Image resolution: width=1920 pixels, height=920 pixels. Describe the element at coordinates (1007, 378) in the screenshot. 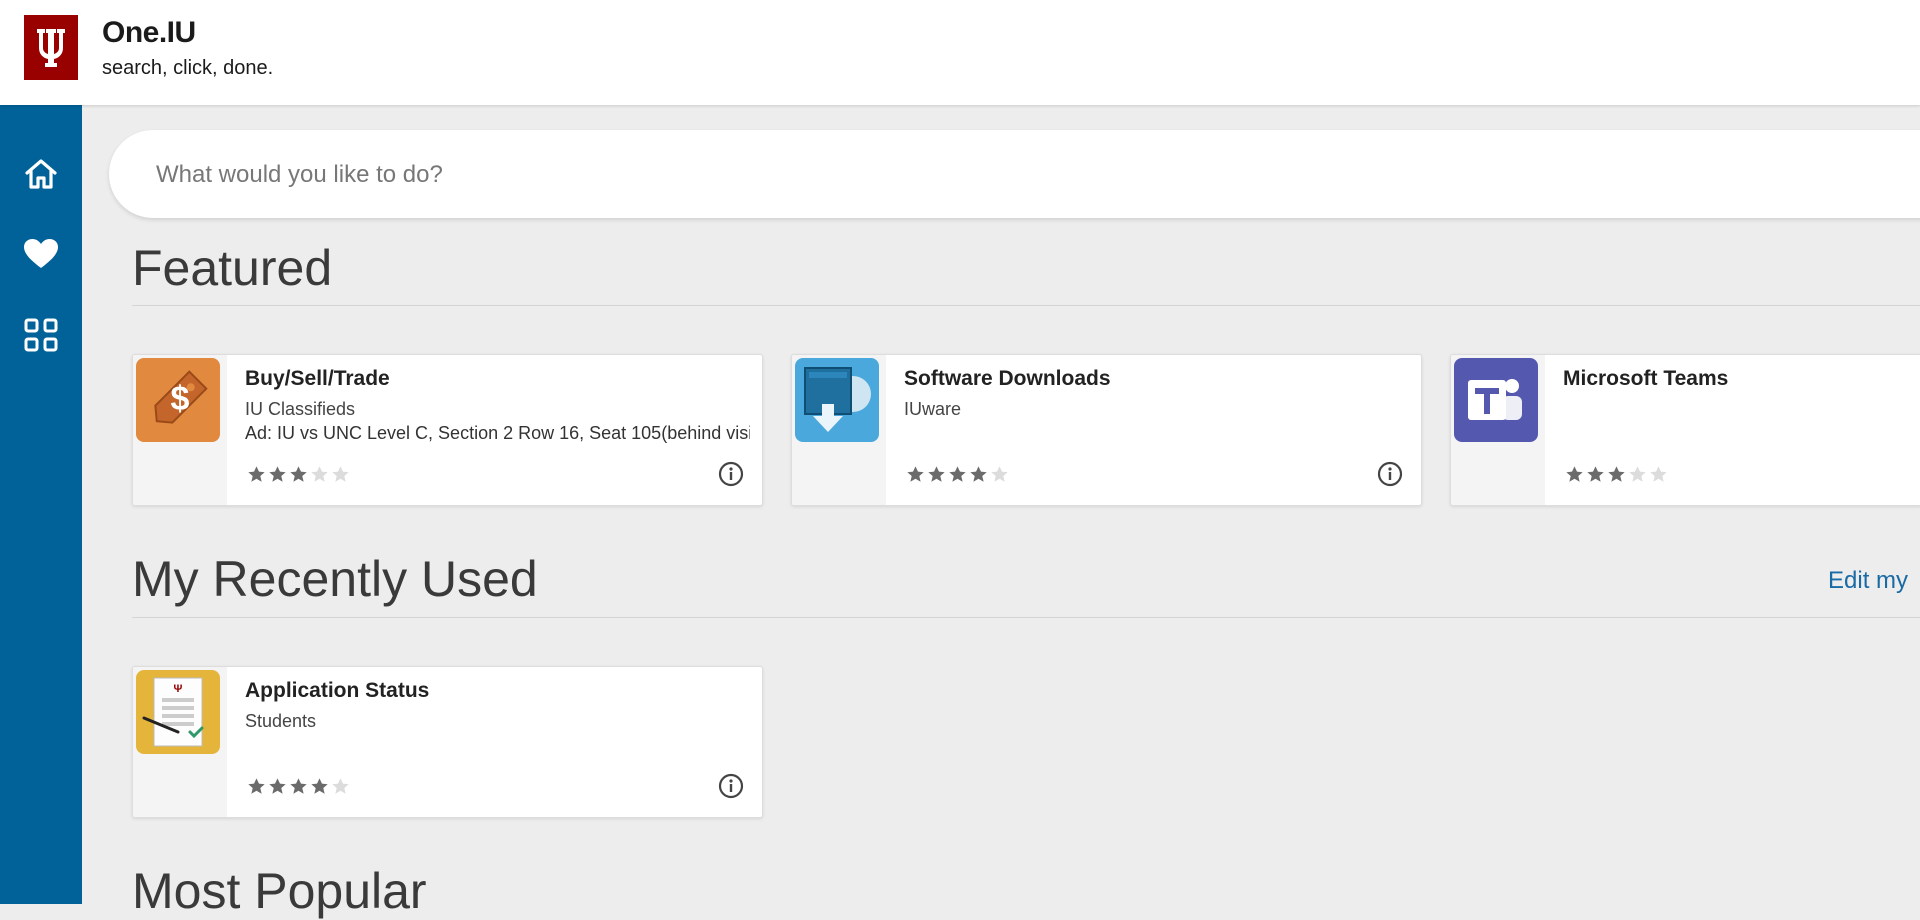

I see `card-title: Software Downloads` at that location.